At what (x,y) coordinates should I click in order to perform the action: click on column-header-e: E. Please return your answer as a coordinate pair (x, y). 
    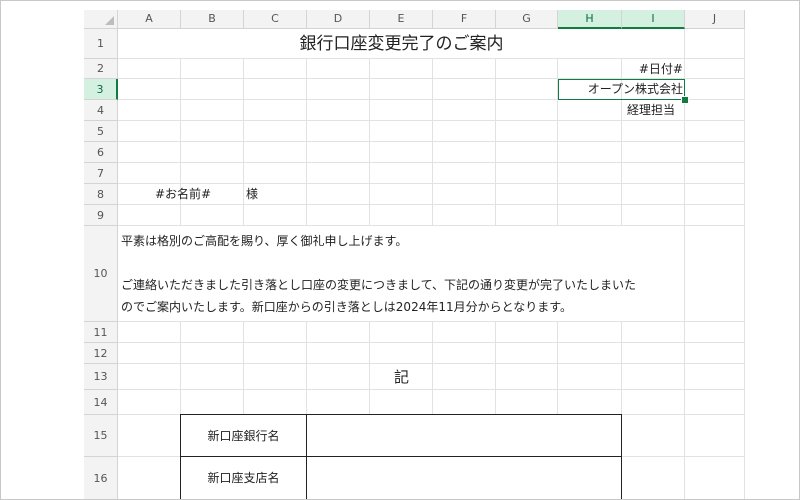
    Looking at the image, I should click on (401, 19).